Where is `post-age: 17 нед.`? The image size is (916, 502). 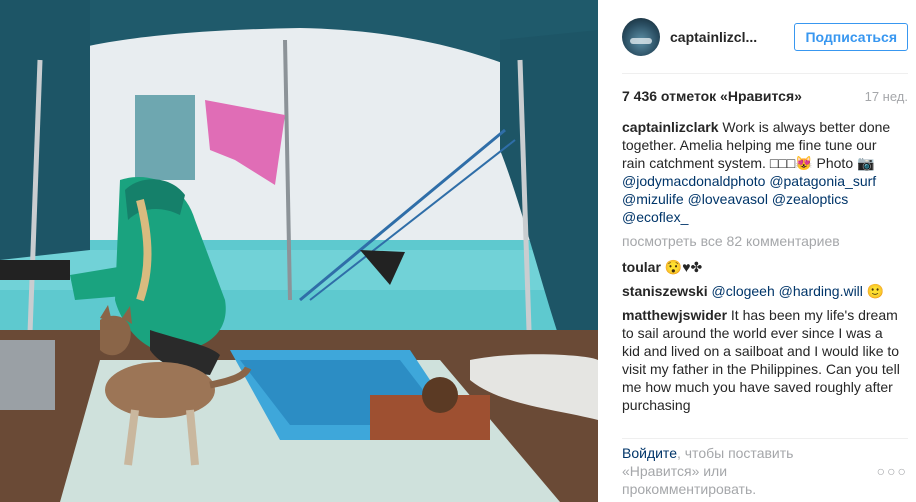
post-age: 17 нед. is located at coordinates (886, 96).